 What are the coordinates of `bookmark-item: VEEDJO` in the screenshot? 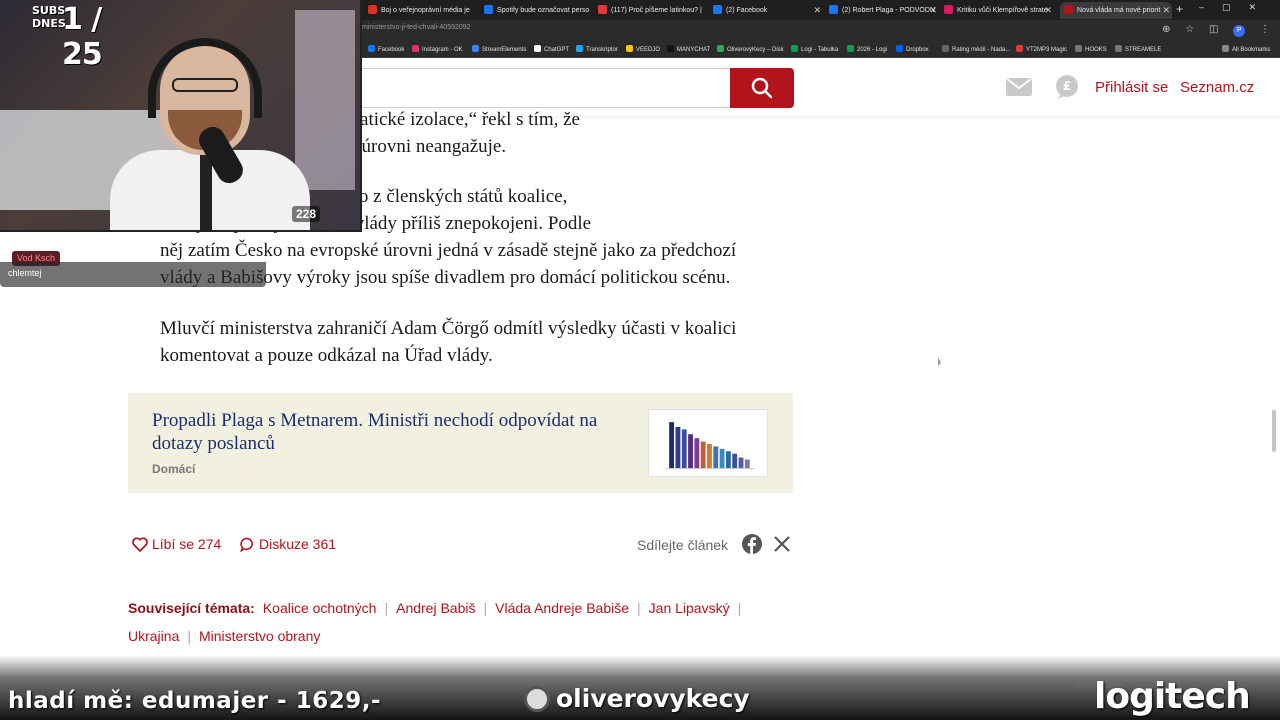 It's located at (643, 49).